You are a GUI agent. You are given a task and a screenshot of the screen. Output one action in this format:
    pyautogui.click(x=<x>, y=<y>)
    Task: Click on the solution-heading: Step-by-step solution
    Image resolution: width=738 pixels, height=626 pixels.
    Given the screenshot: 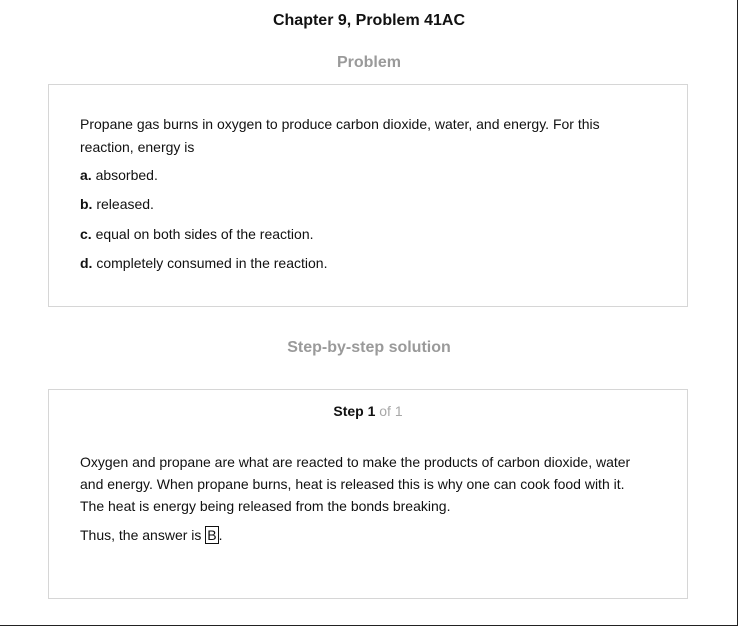 What is the action you would take?
    pyautogui.click(x=369, y=347)
    